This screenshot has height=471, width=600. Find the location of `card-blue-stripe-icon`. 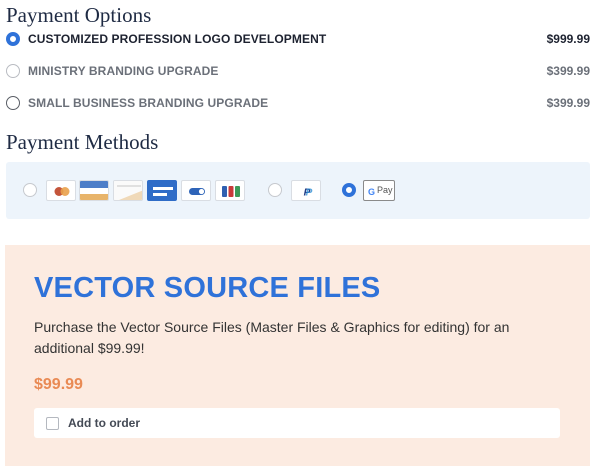

card-blue-stripe-icon is located at coordinates (94, 190).